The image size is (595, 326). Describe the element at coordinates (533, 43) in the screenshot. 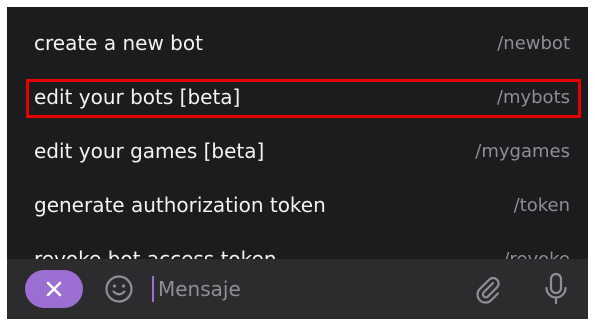

I see `command-name: /newbot` at that location.